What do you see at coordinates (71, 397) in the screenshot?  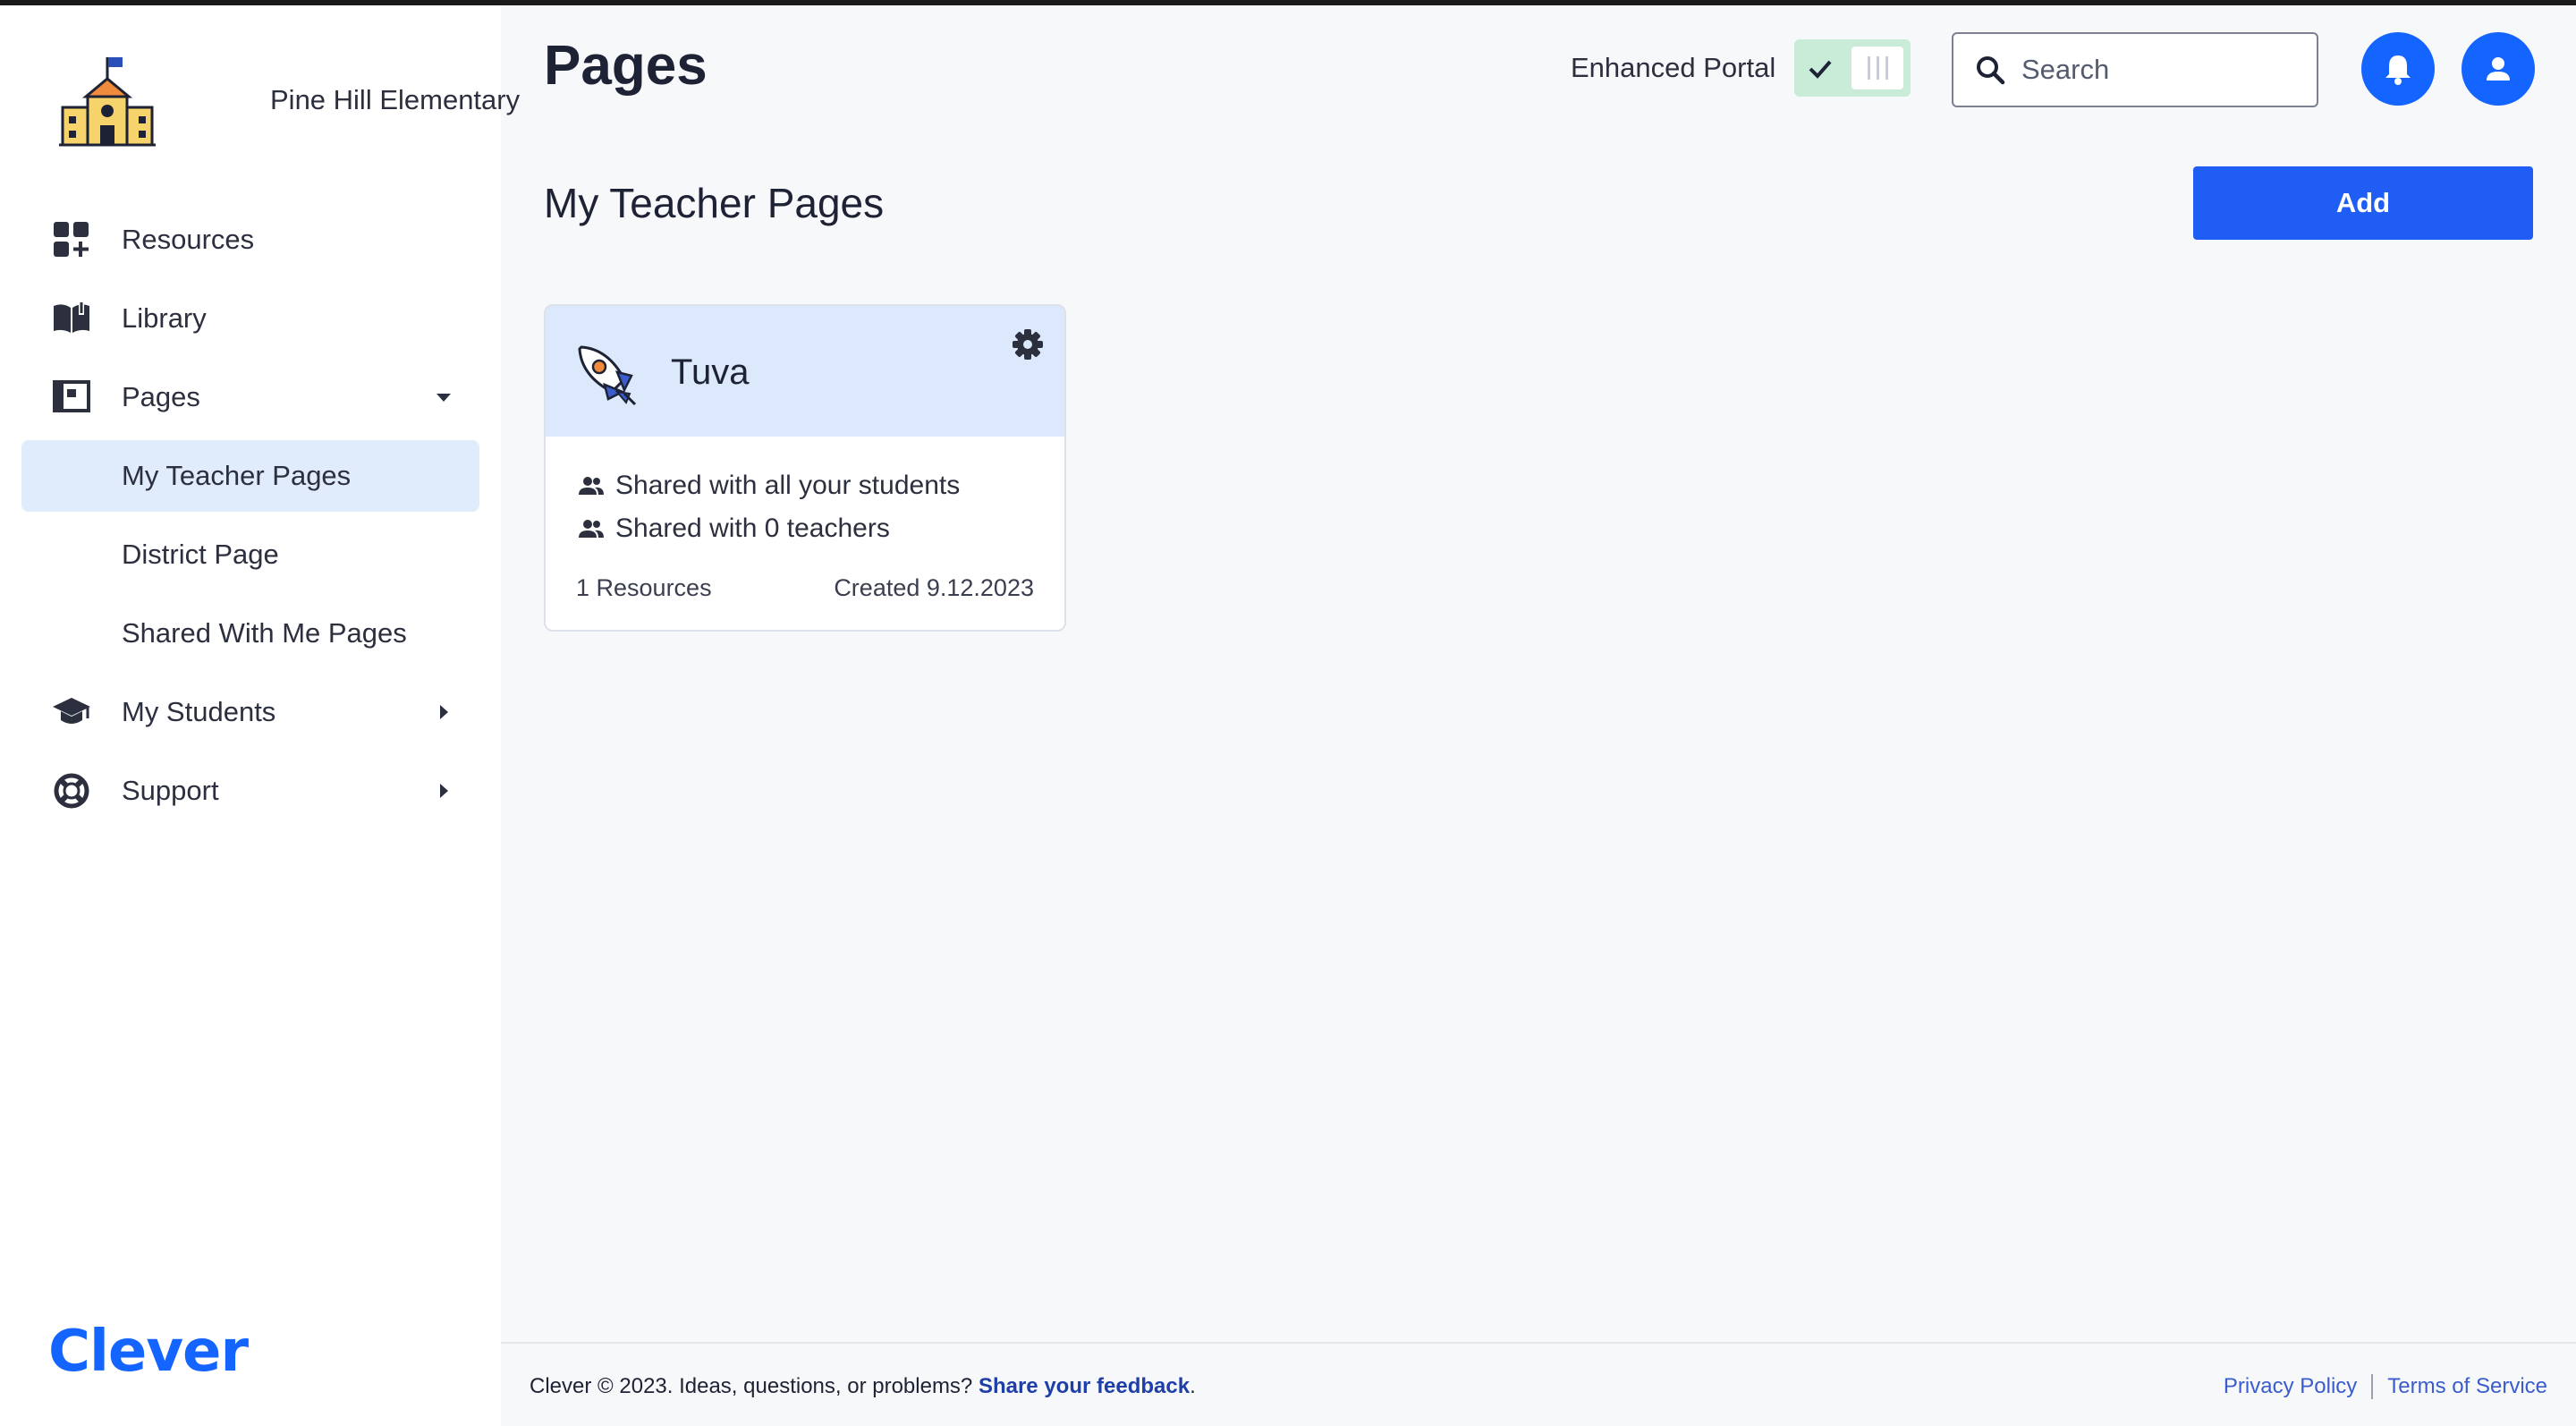 I see `pages-icon` at bounding box center [71, 397].